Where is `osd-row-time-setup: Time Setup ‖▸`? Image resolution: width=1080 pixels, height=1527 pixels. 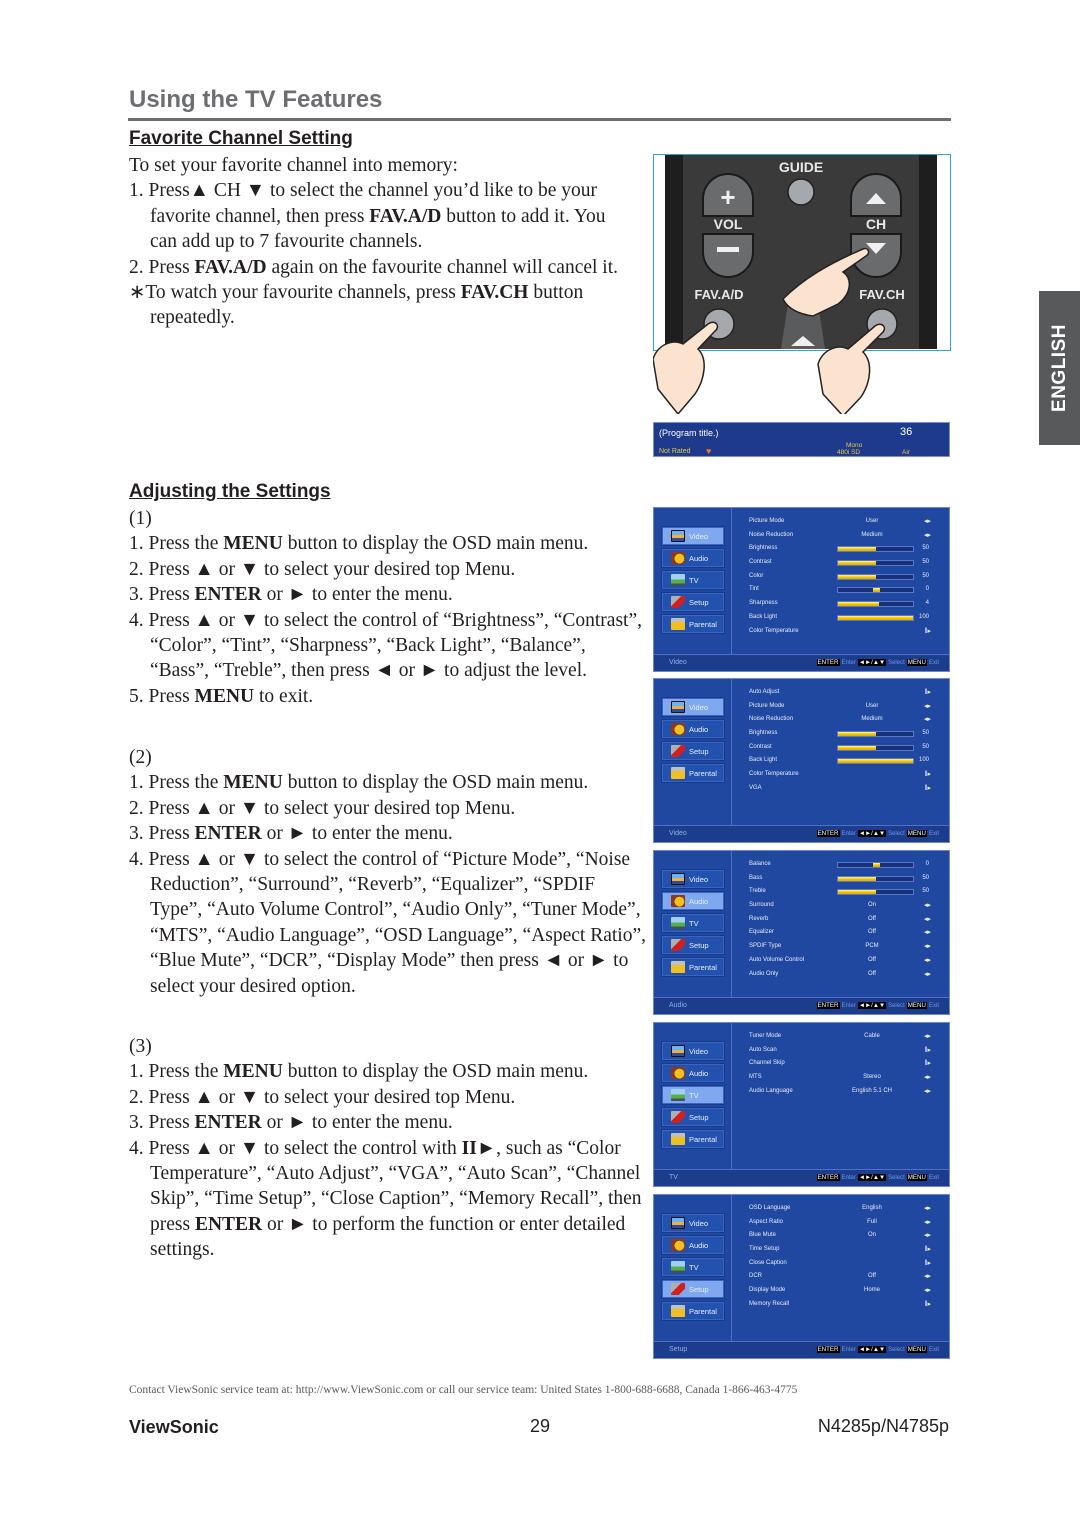
osd-row-time-setup: Time Setup ‖▸ is located at coordinates (844, 1251).